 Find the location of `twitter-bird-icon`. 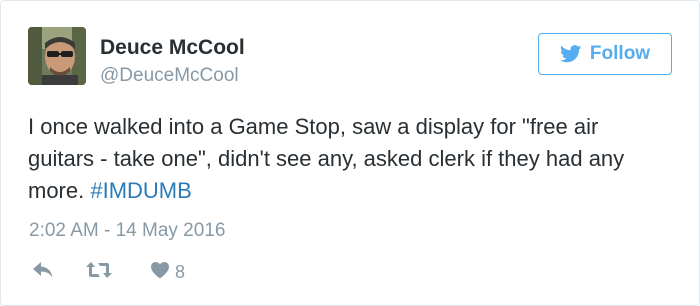

twitter-bird-icon is located at coordinates (570, 54).